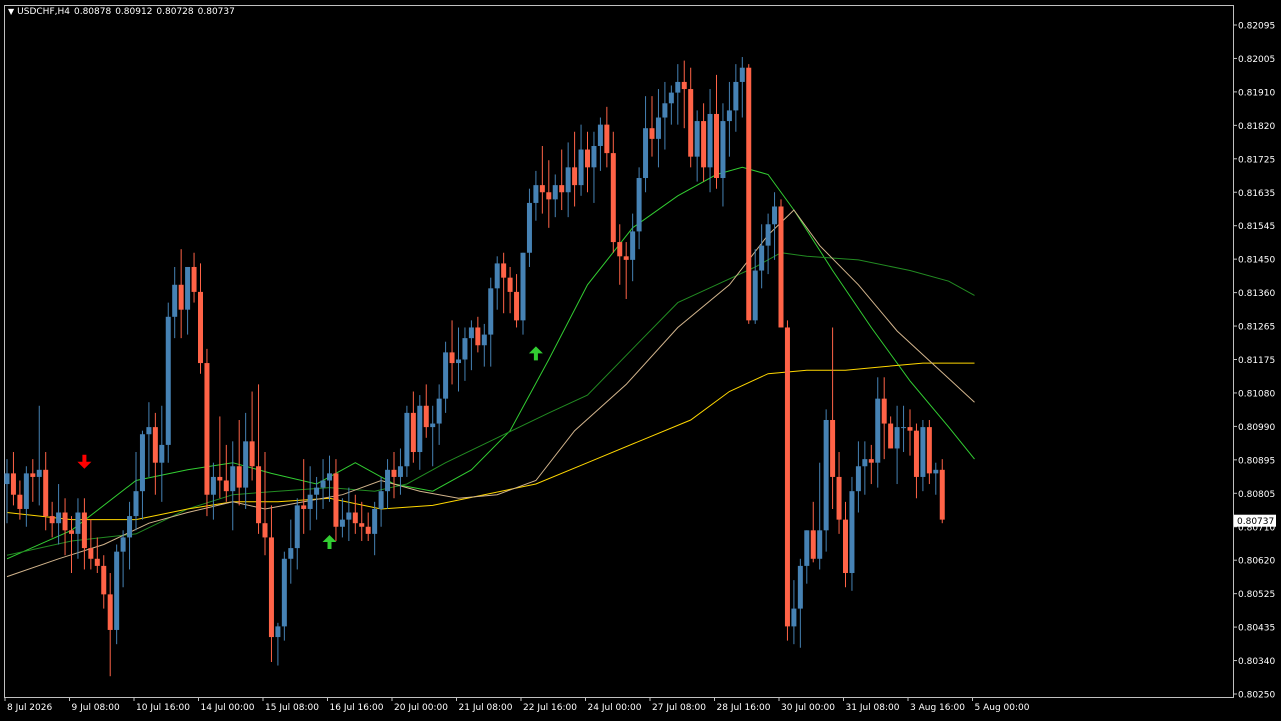 This screenshot has width=1281, height=721. I want to click on x-tick-label: 30 Jul 00:00, so click(808, 708).